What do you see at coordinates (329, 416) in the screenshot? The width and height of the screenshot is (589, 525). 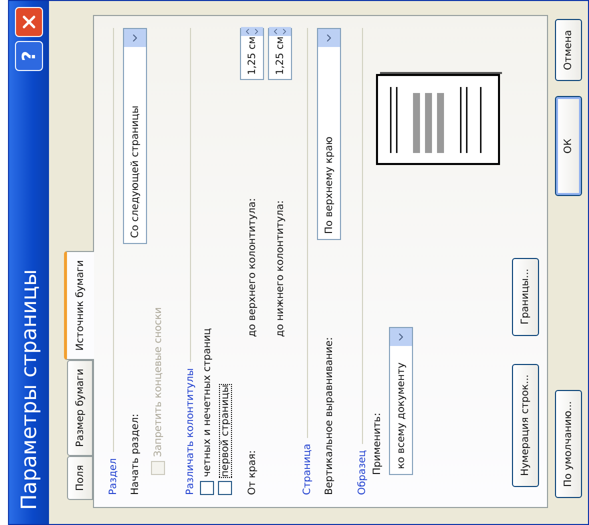 I see `field-label: Вертикальное выравнивание:` at bounding box center [329, 416].